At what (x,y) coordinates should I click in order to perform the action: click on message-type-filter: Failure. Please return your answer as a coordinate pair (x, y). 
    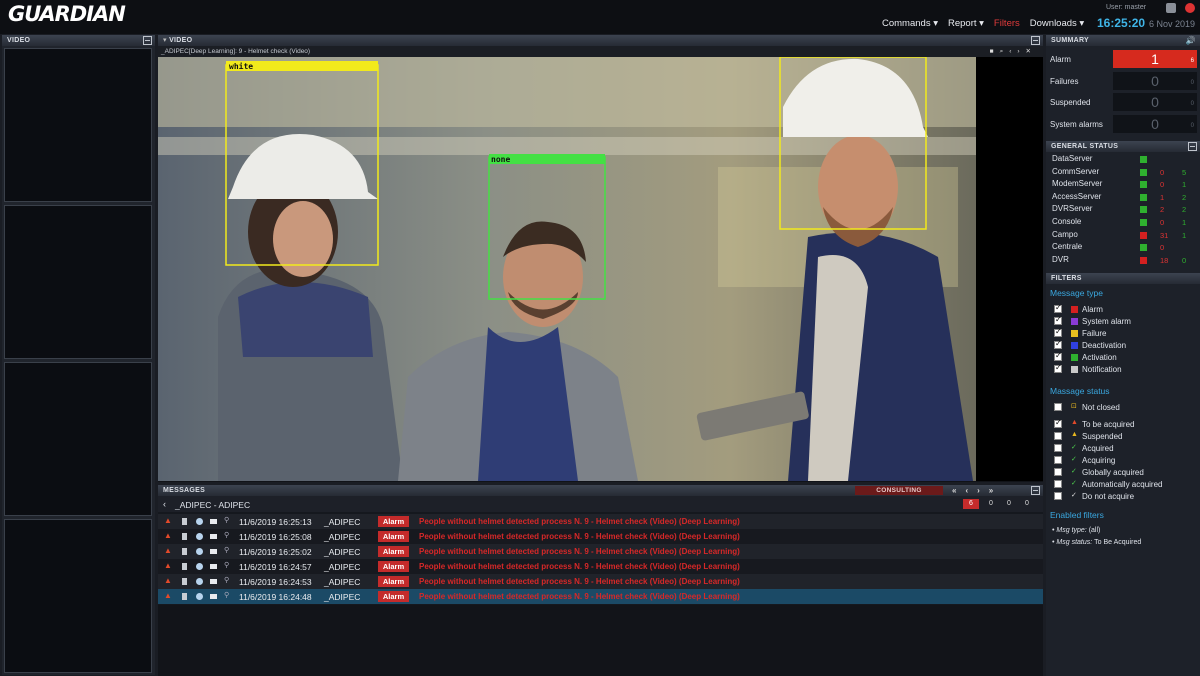
    Looking at the image, I should click on (1124, 334).